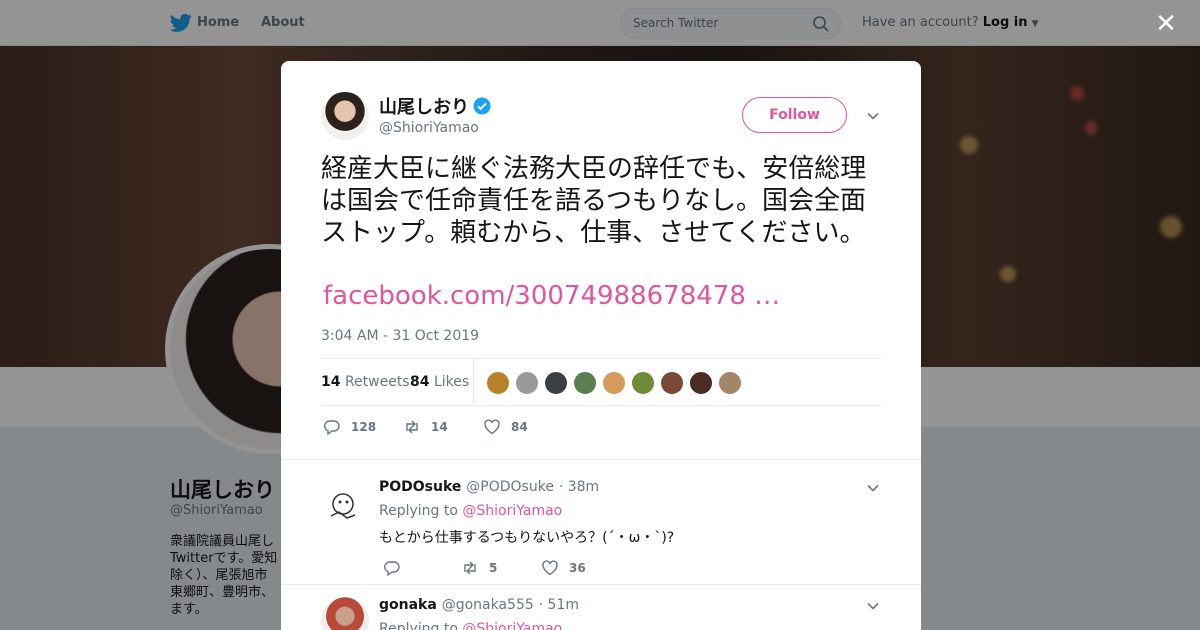  Describe the element at coordinates (331, 382) in the screenshot. I see `retweets-count: 14` at that location.